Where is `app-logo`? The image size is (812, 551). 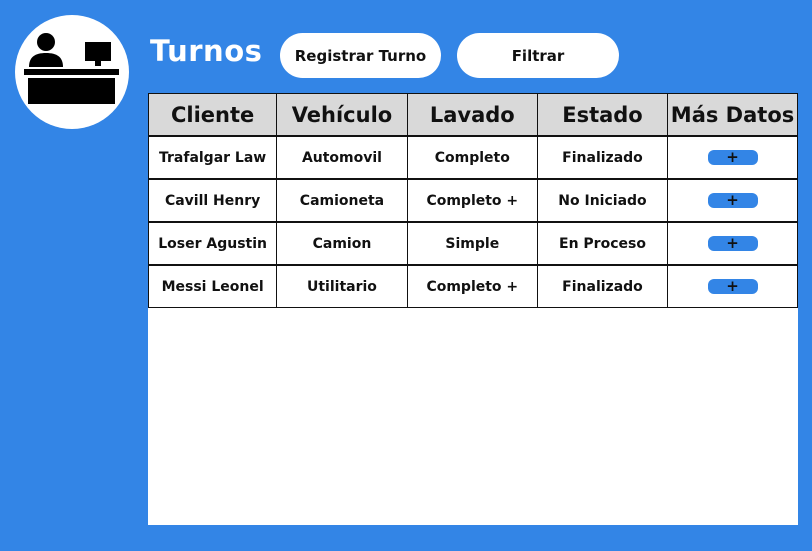
app-logo is located at coordinates (72, 72).